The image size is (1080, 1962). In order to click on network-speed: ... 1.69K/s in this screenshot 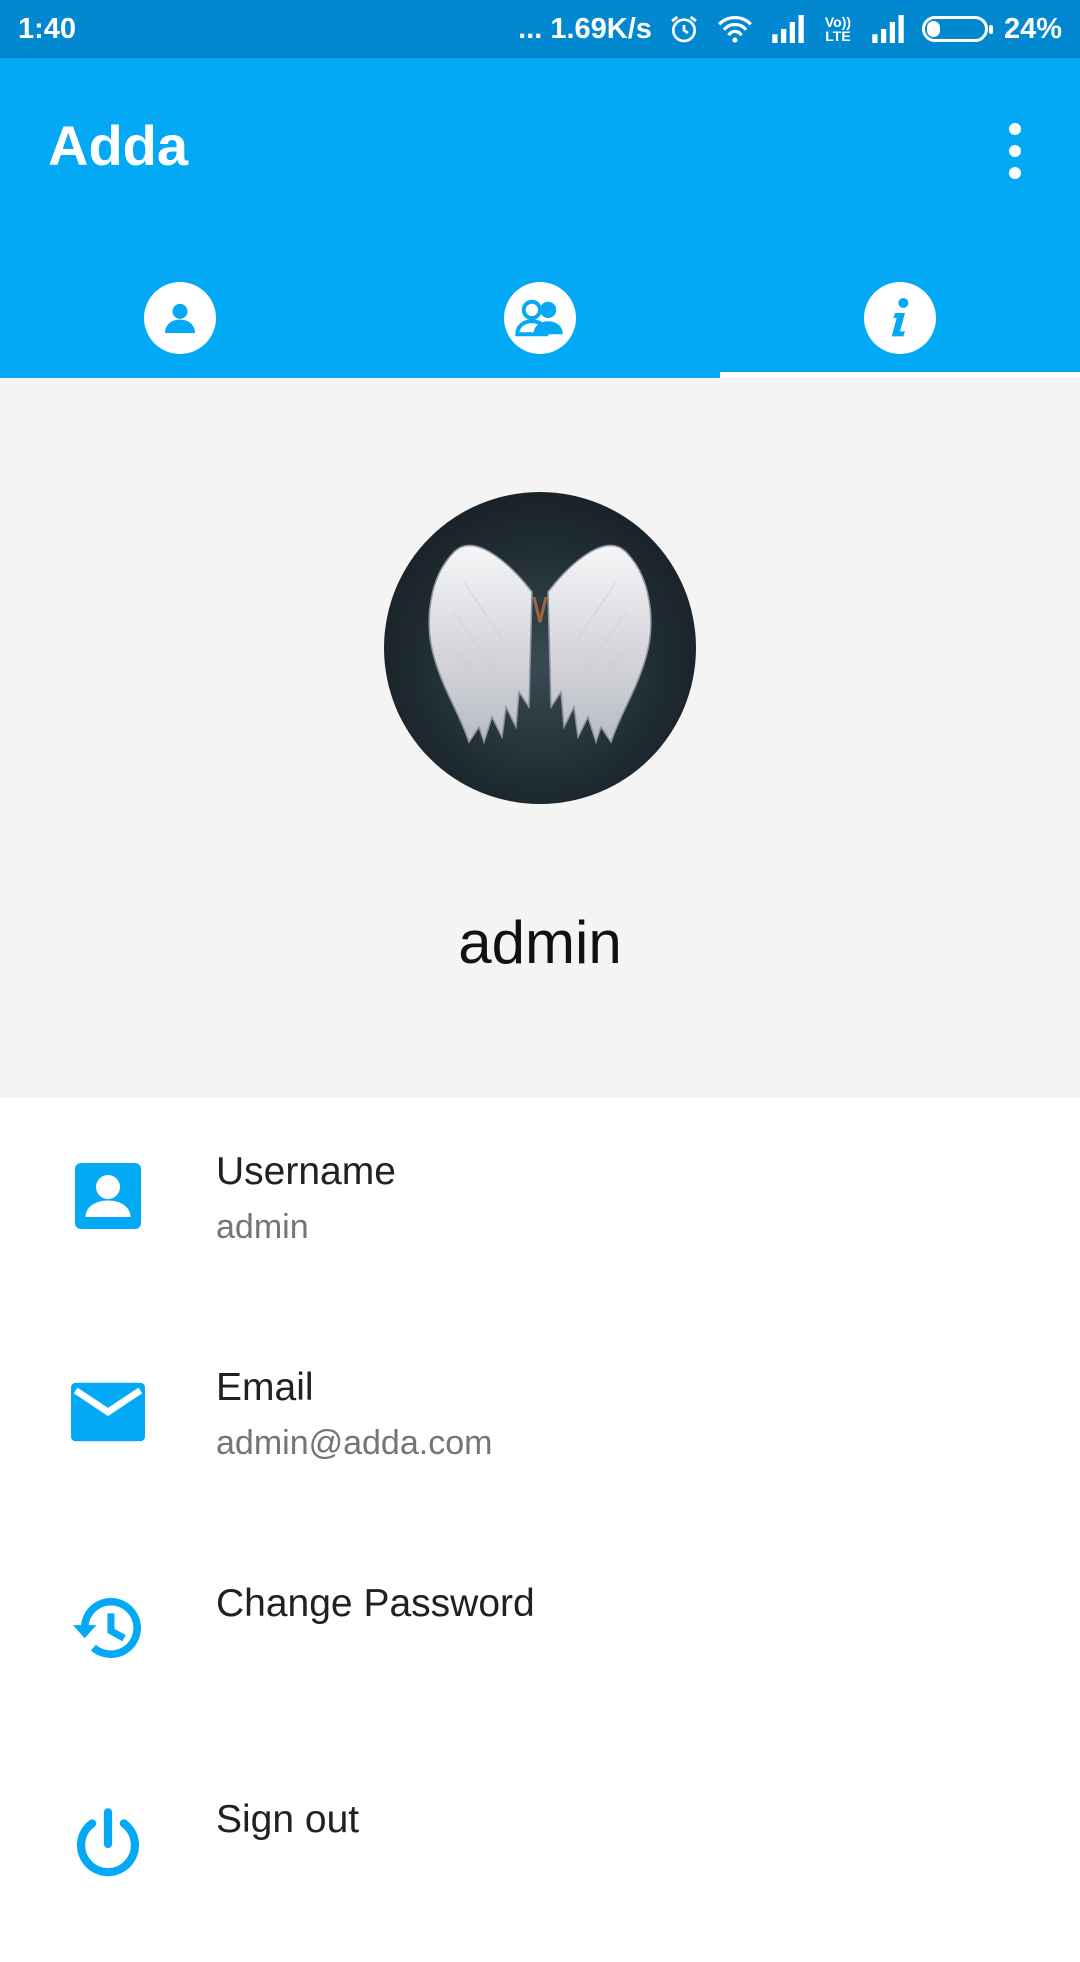, I will do `click(585, 28)`.